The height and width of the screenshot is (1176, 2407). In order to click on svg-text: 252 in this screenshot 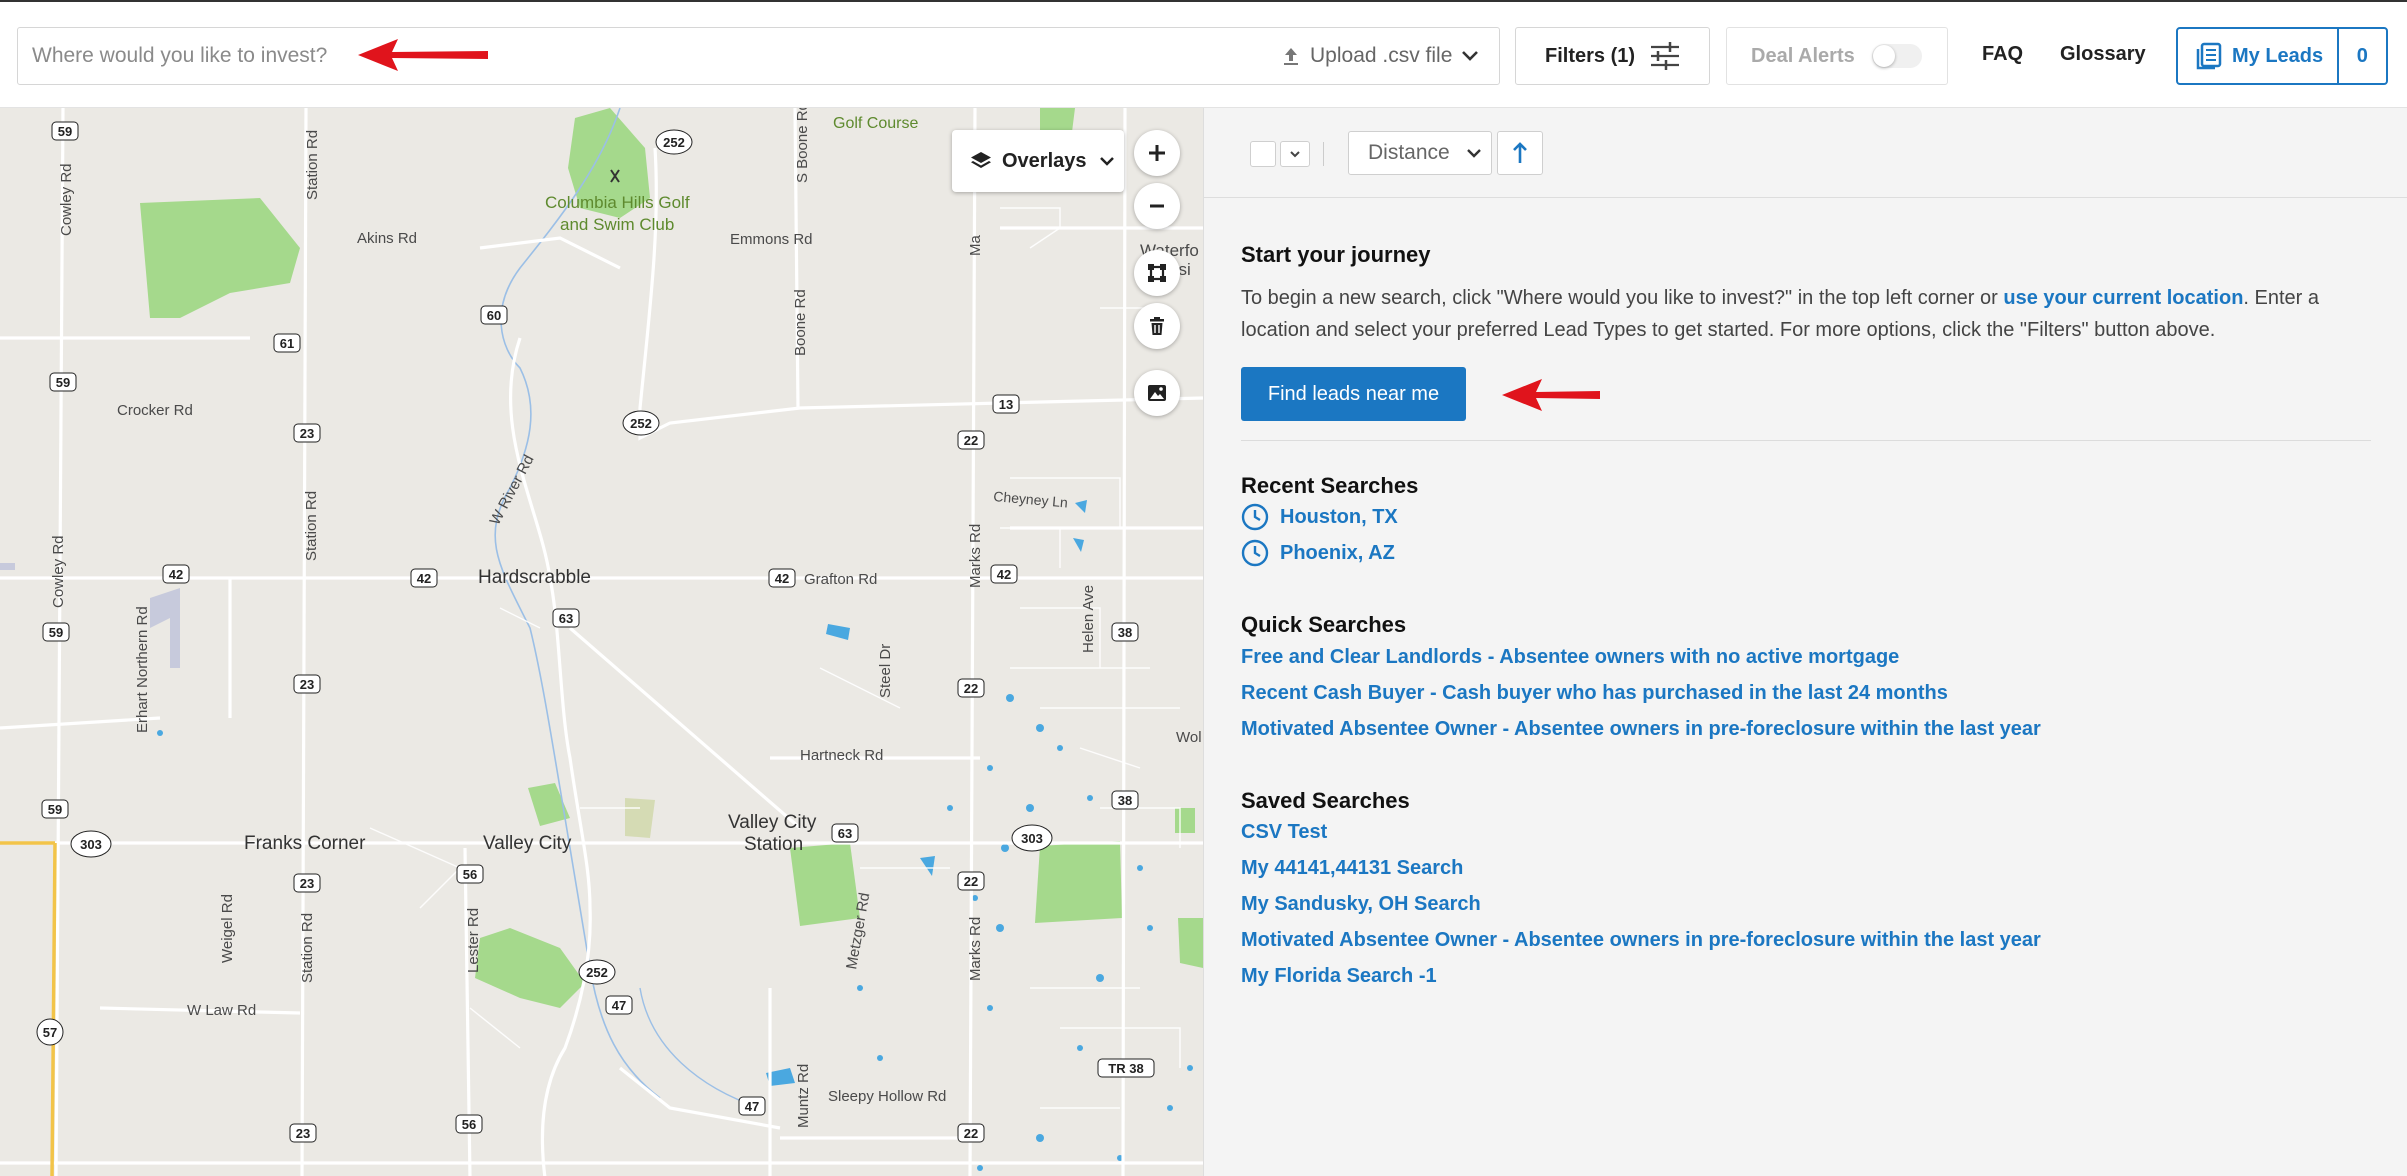, I will do `click(674, 142)`.